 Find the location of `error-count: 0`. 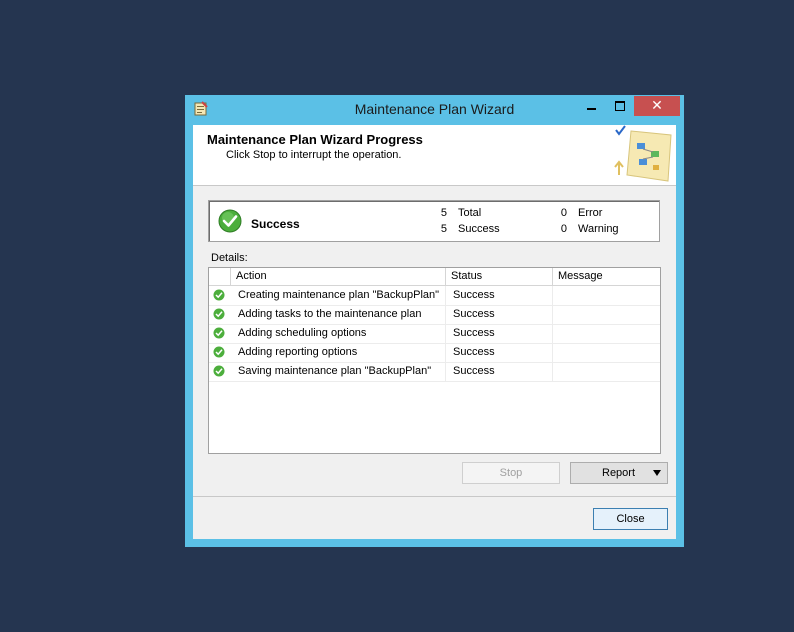

error-count: 0 is located at coordinates (563, 213).